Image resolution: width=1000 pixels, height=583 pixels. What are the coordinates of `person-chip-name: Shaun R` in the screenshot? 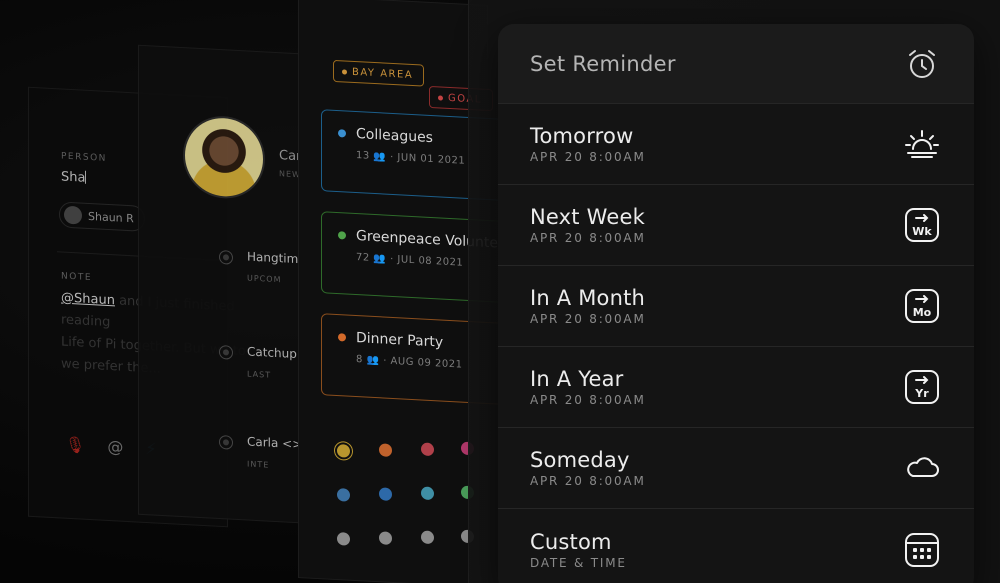 It's located at (111, 217).